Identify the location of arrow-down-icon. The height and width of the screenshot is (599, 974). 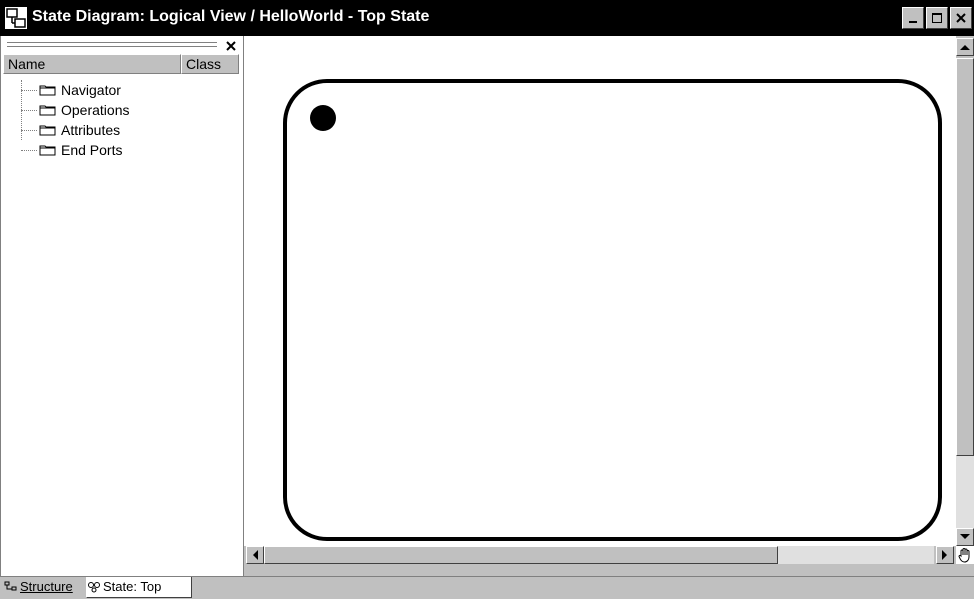
(965, 536).